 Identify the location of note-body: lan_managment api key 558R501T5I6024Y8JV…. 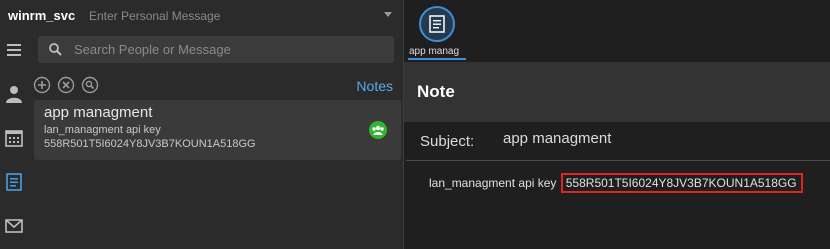
(616, 183).